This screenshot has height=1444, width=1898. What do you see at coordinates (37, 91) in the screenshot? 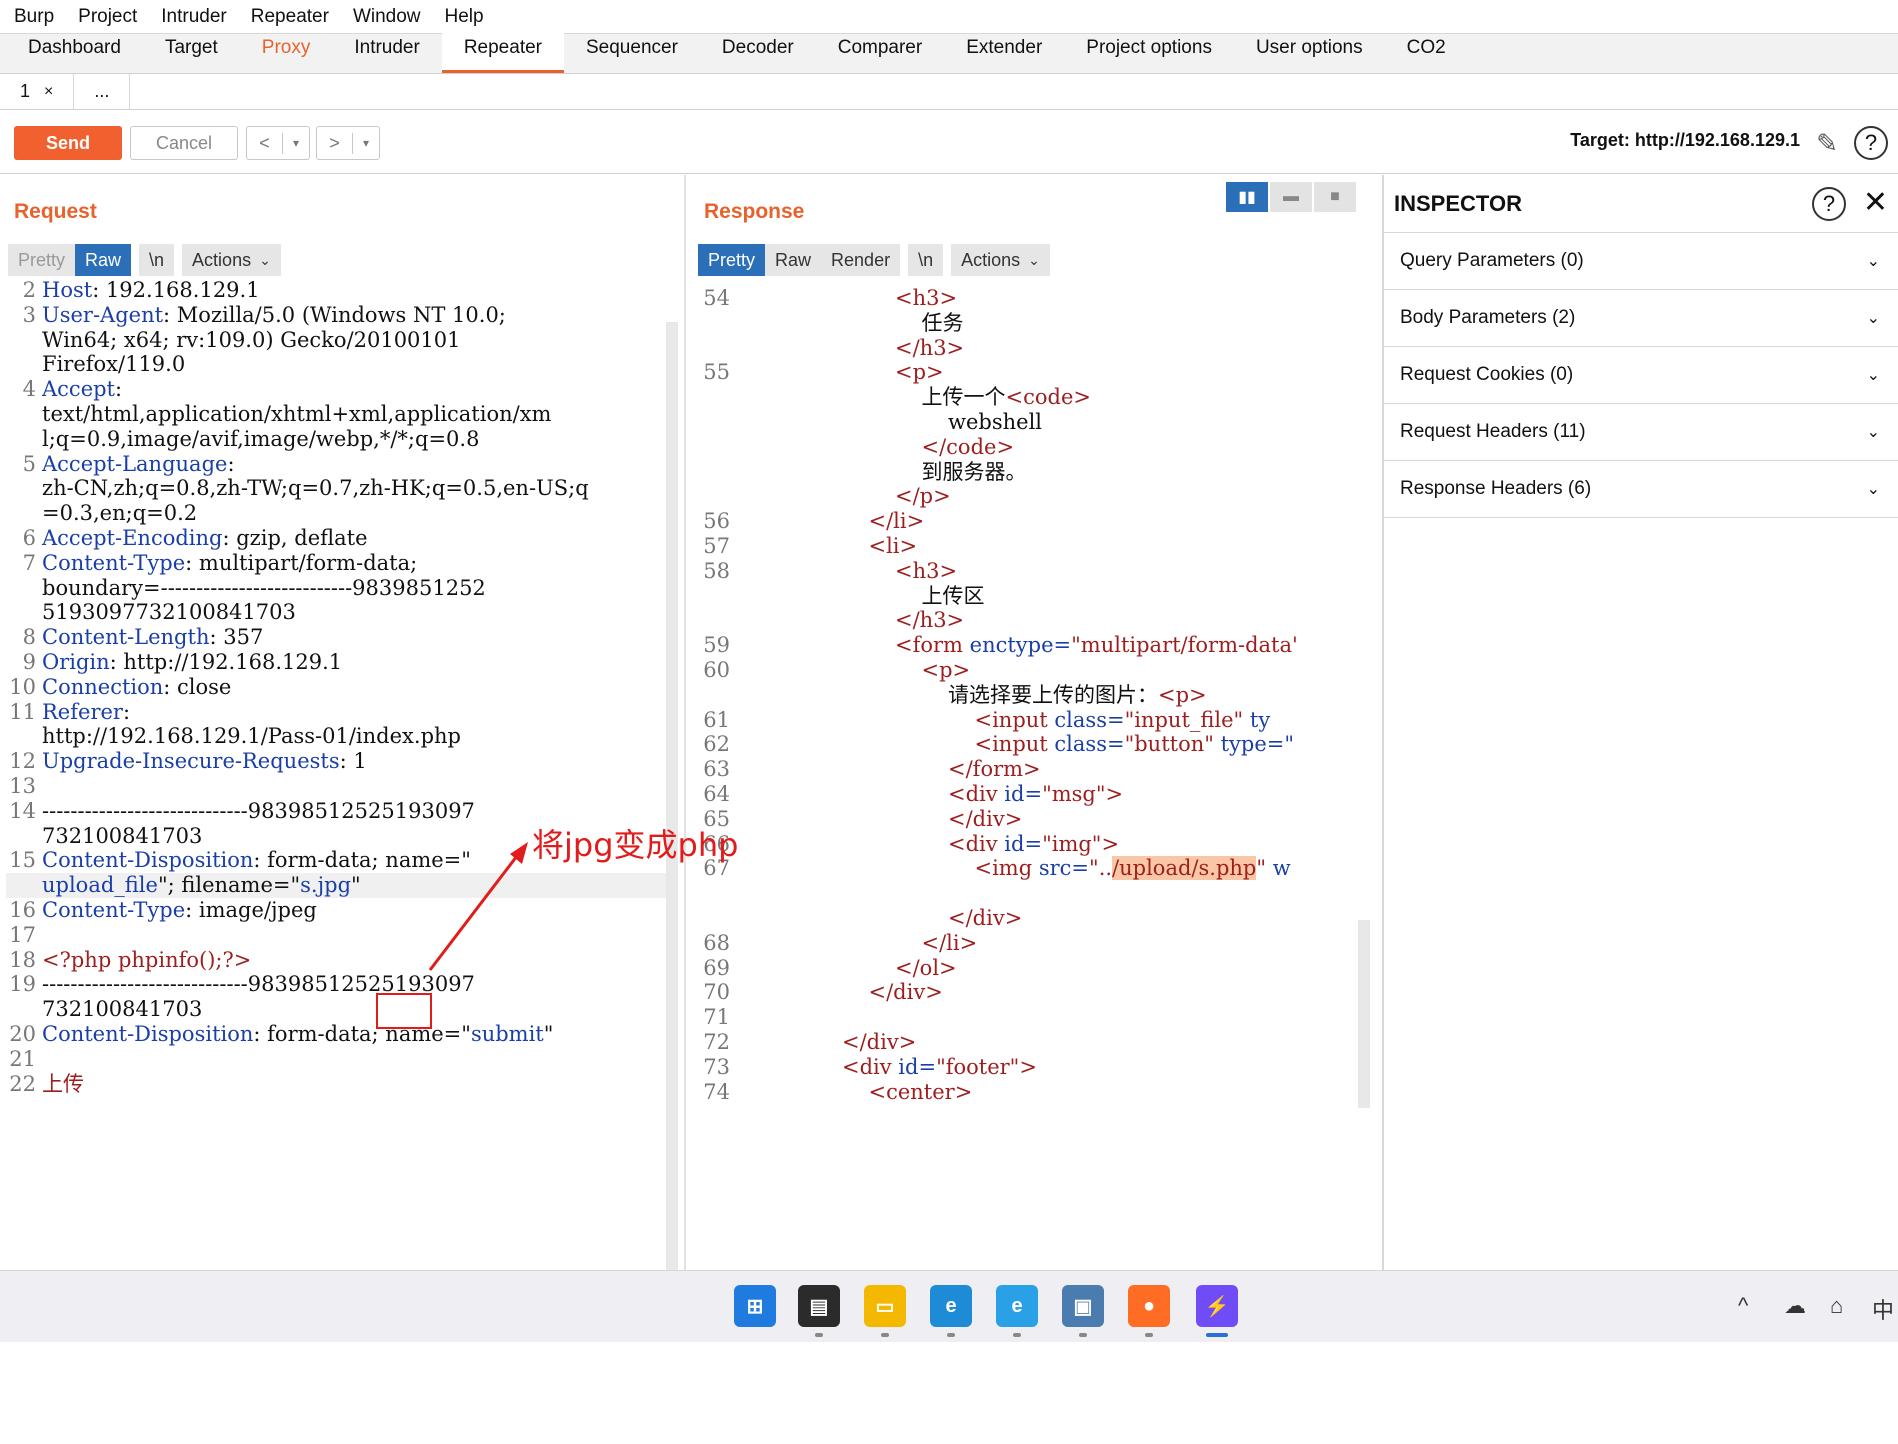
I see `repeater-tab-1: 1 ×` at bounding box center [37, 91].